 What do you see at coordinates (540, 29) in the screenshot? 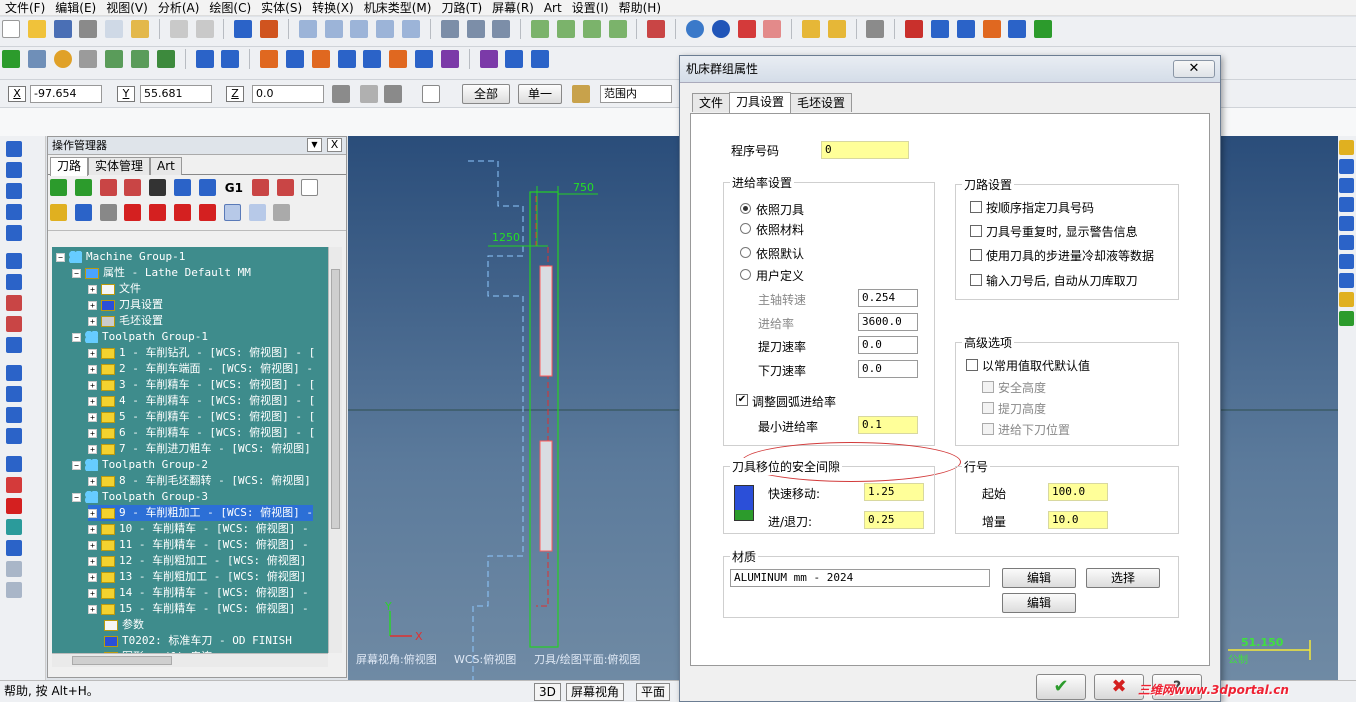
I see `cube-view-1-icon` at bounding box center [540, 29].